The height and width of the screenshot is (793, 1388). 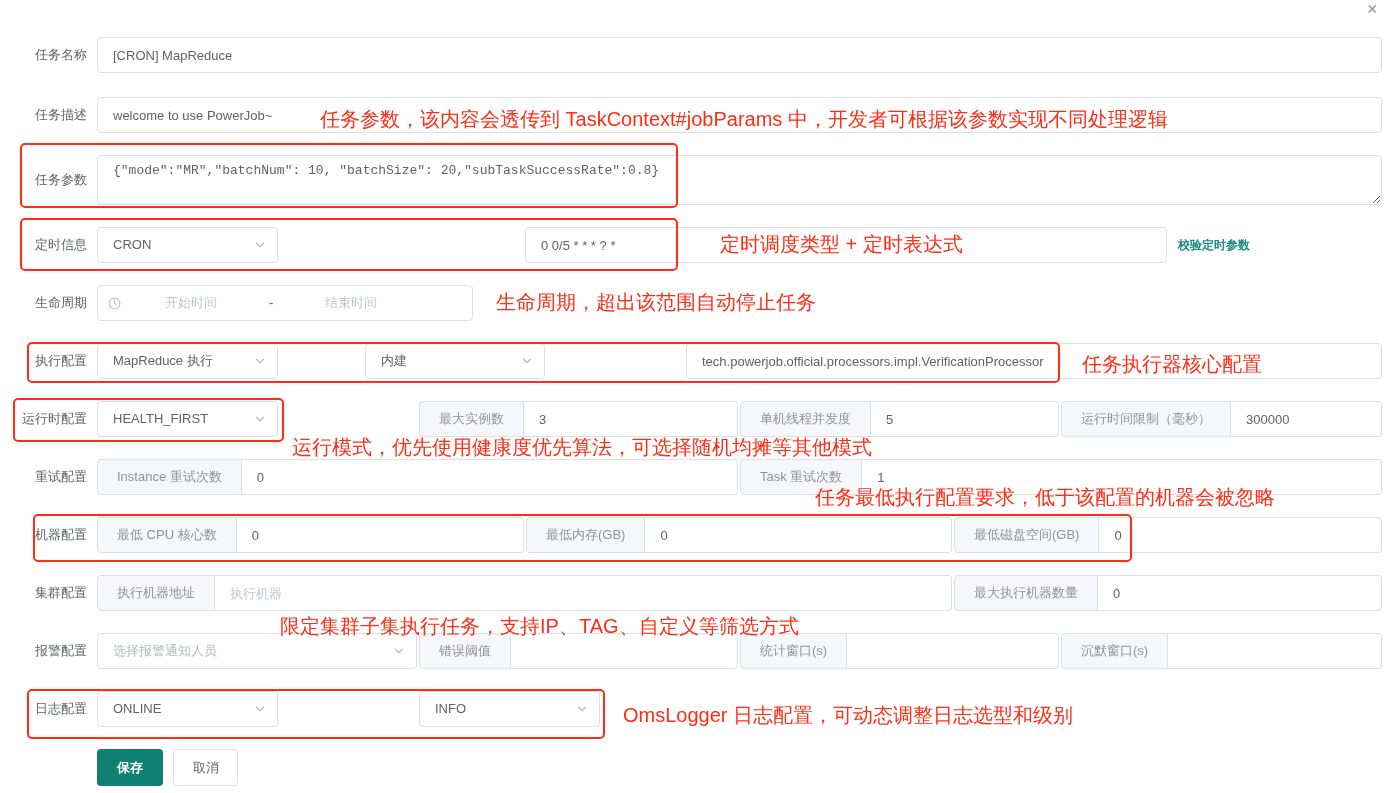 I want to click on field-addon: 沉默窗口(s), so click(x=1115, y=651).